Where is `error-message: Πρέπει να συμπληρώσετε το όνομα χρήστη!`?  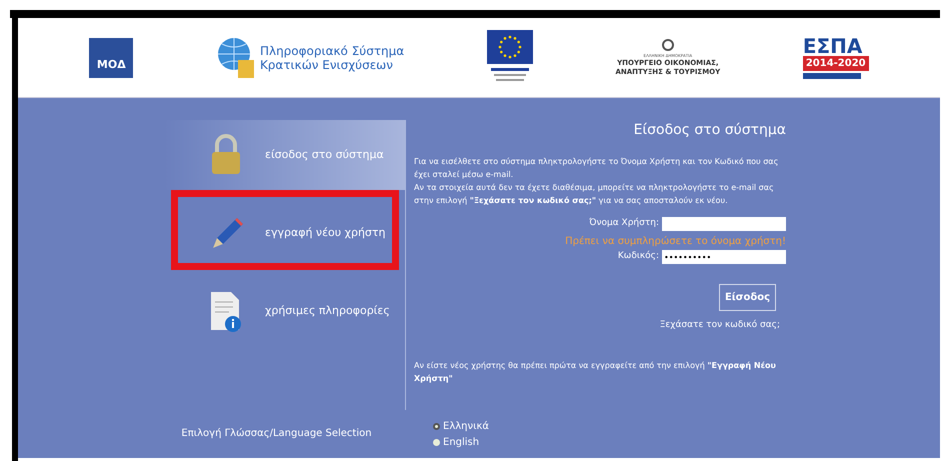 error-message: Πρέπει να συμπληρώσετε το όνομα χρήστη! is located at coordinates (675, 242).